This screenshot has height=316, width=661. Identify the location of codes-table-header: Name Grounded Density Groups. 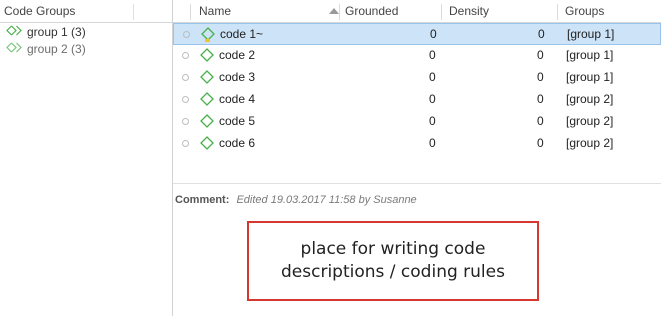
(417, 11).